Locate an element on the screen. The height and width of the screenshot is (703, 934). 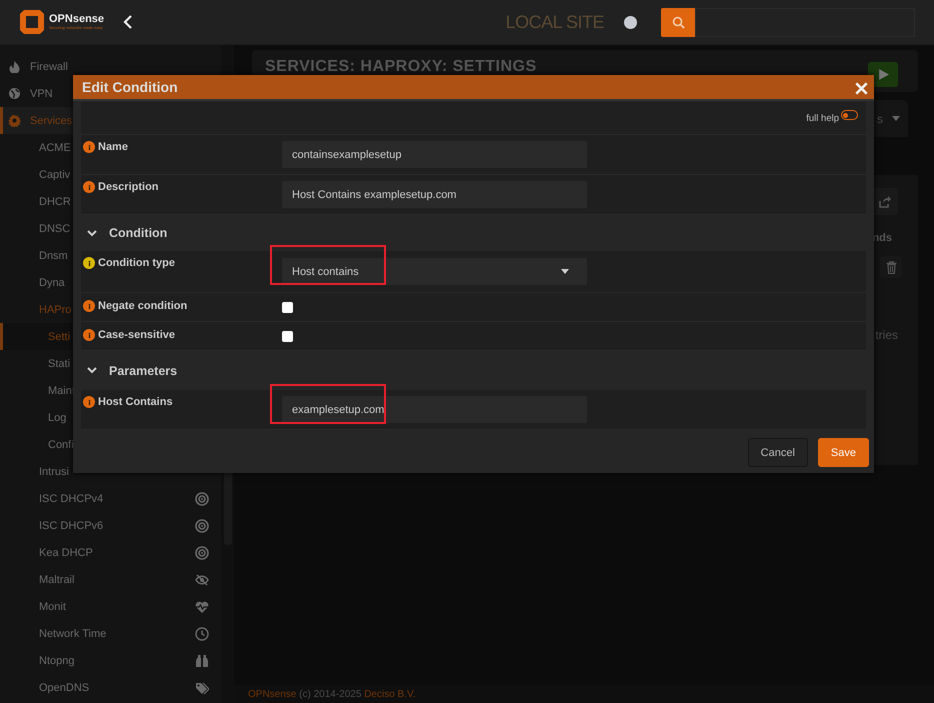
section-title: Condition is located at coordinates (138, 233).